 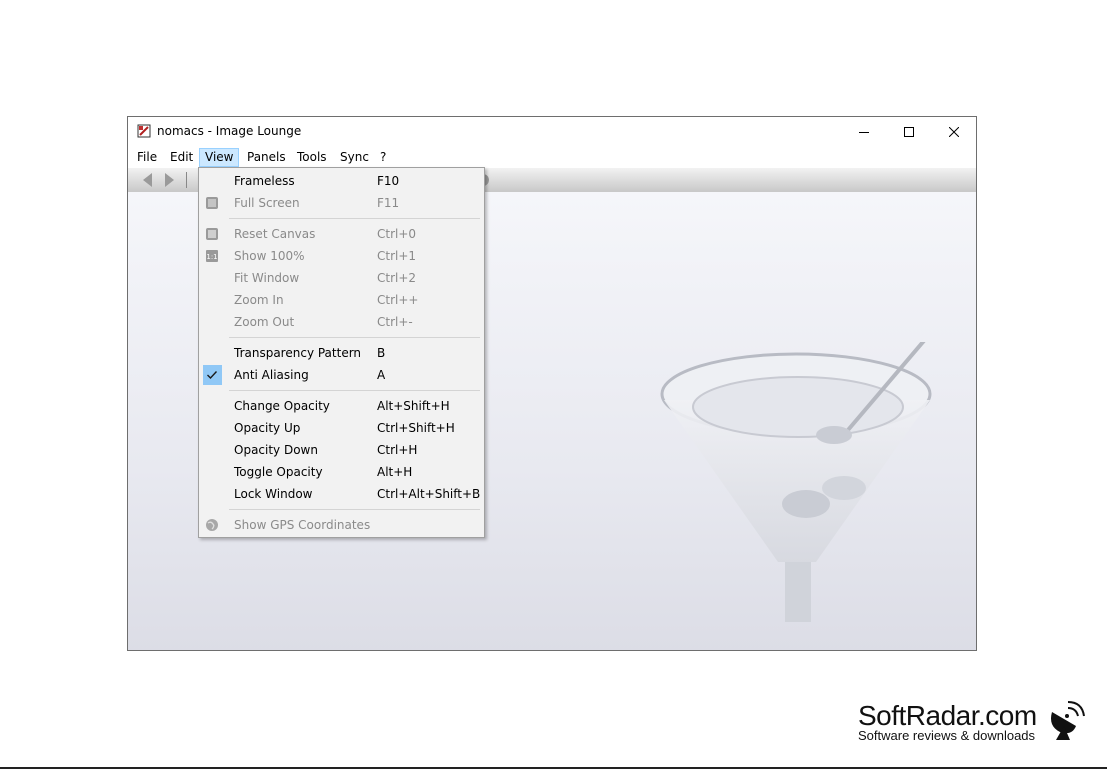 What do you see at coordinates (341, 203) in the screenshot?
I see `menu-item-full-screen: Full Screen F11` at bounding box center [341, 203].